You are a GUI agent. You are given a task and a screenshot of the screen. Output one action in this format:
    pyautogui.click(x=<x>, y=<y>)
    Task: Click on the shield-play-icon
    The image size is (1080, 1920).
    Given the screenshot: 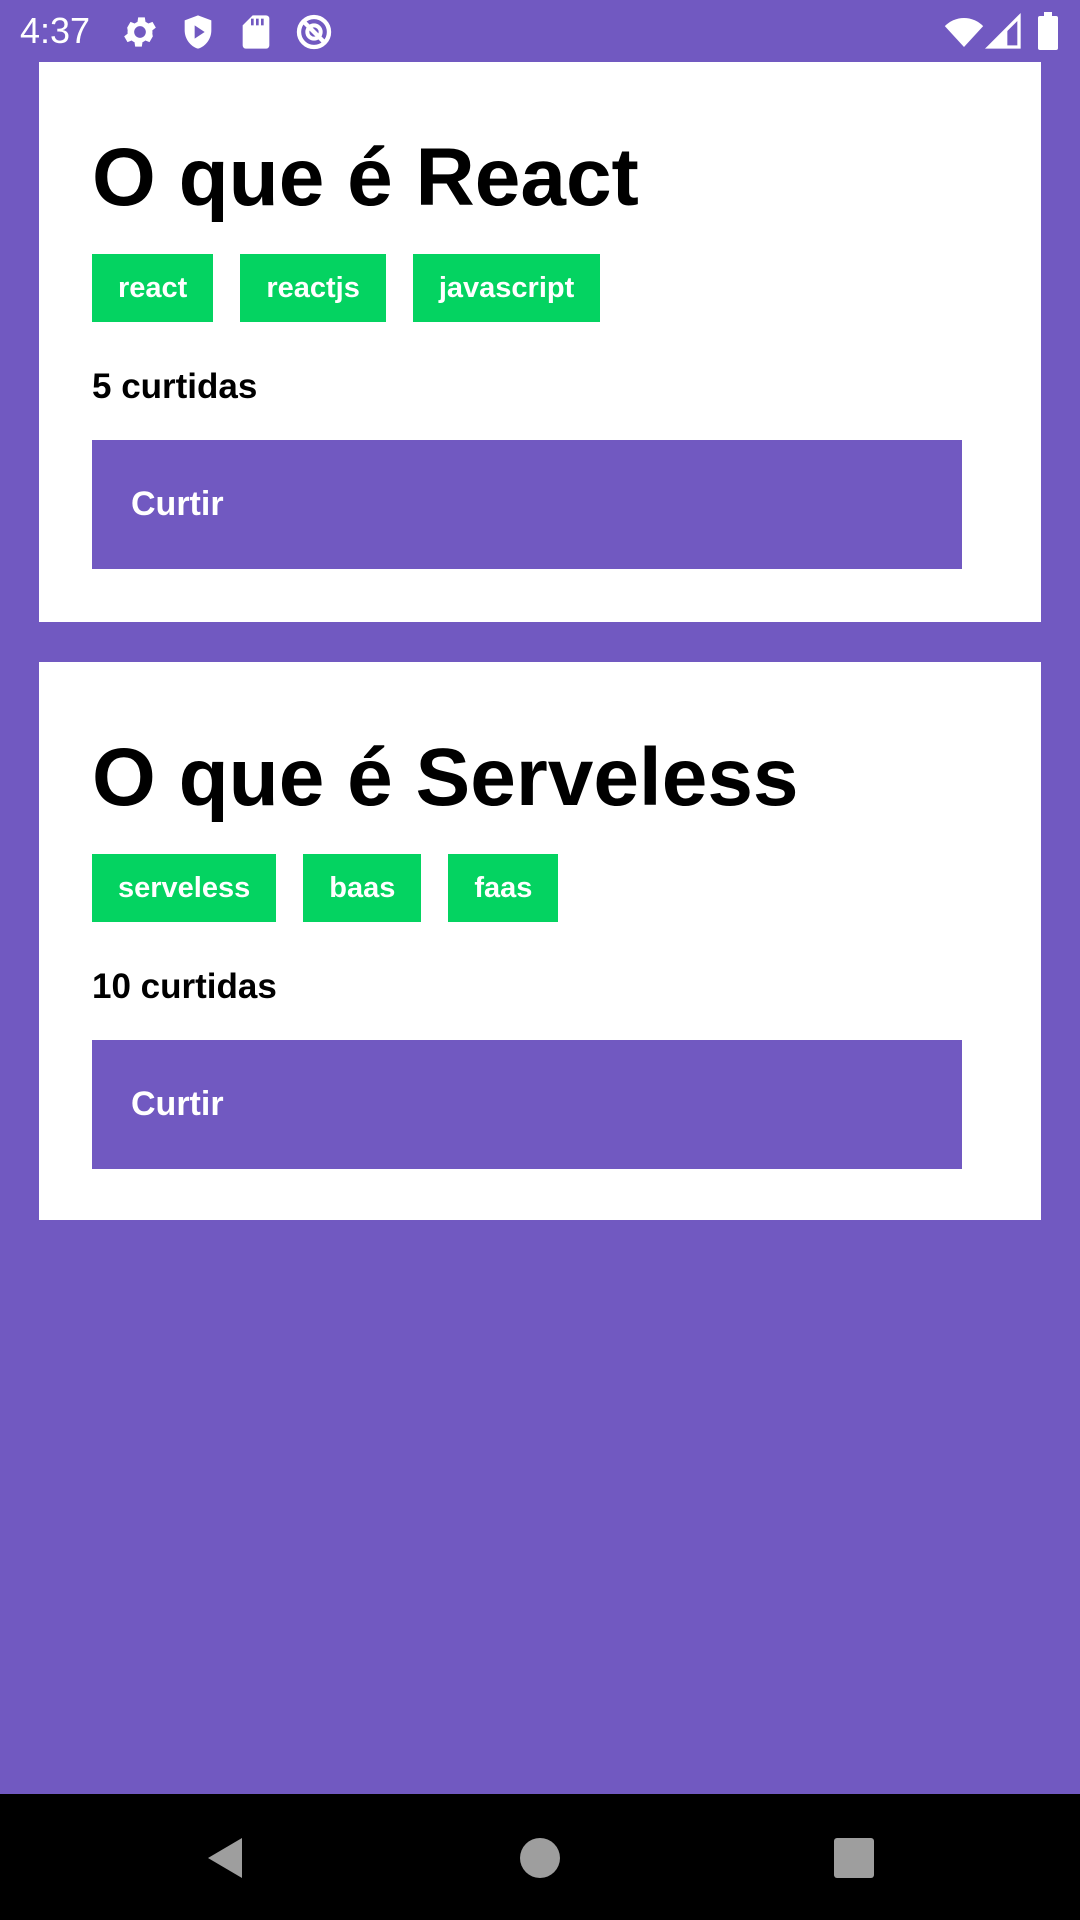 What is the action you would take?
    pyautogui.click(x=198, y=32)
    